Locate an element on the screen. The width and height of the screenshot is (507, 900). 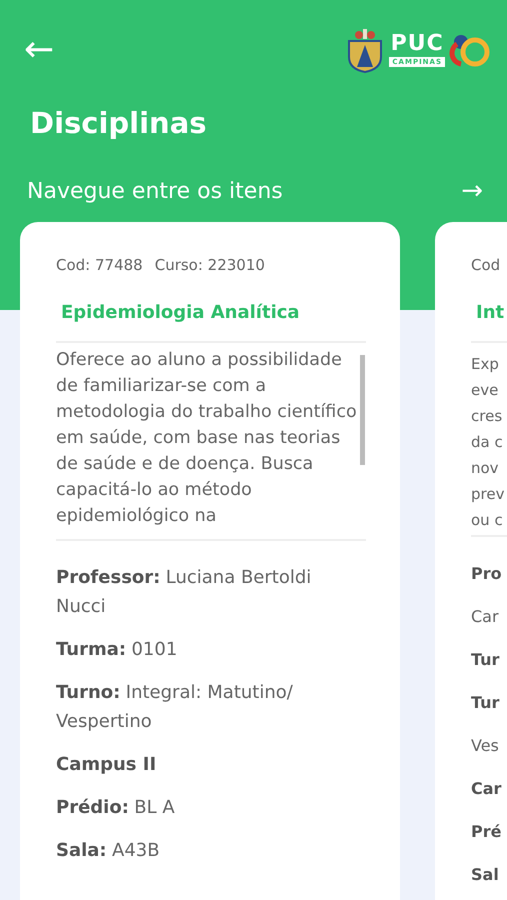
description-line: nov is located at coordinates (485, 468).